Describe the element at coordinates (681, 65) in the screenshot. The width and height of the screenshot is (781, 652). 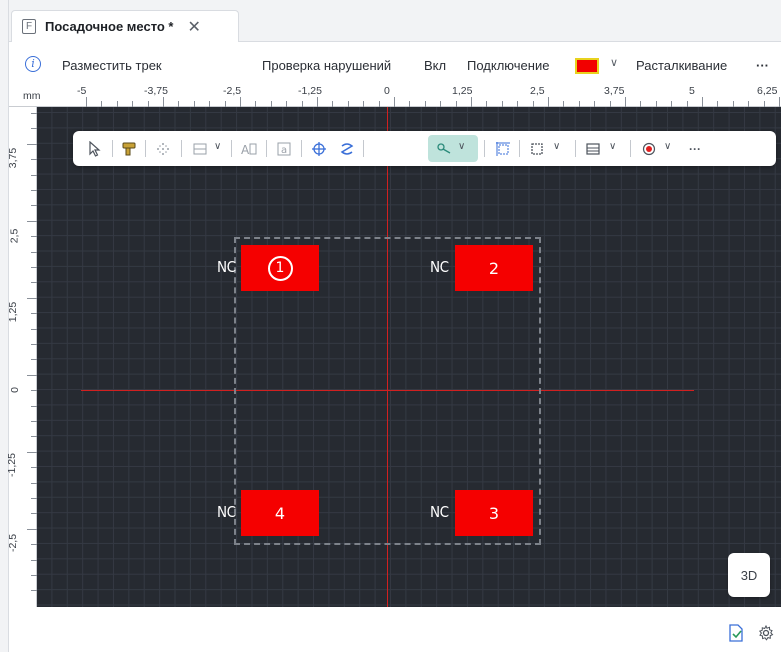
I see `pushing-button: Расталкивание` at that location.